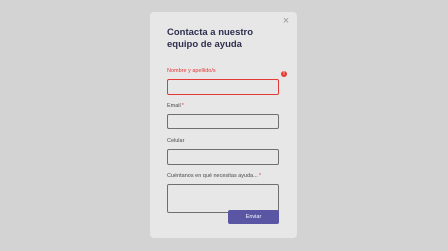  I want to click on email-label: Email*, so click(175, 106).